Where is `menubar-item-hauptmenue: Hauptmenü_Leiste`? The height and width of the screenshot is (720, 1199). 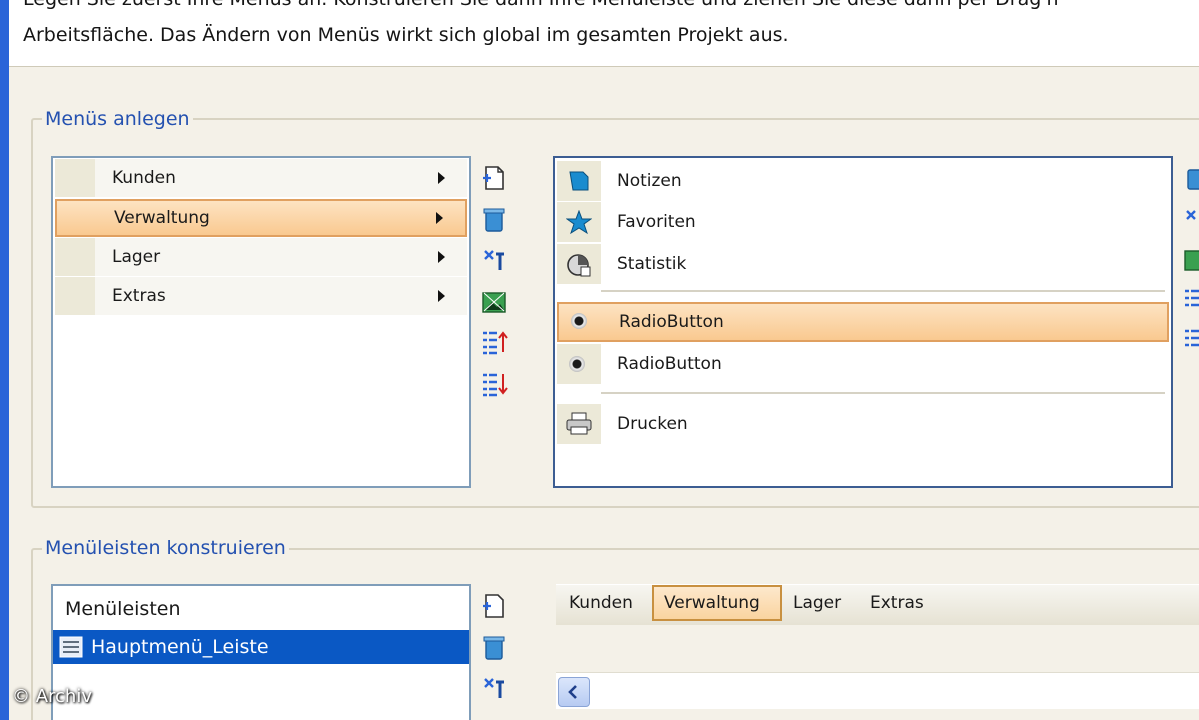
menubar-item-hauptmenue: Hauptmenü_Leiste is located at coordinates (261, 647).